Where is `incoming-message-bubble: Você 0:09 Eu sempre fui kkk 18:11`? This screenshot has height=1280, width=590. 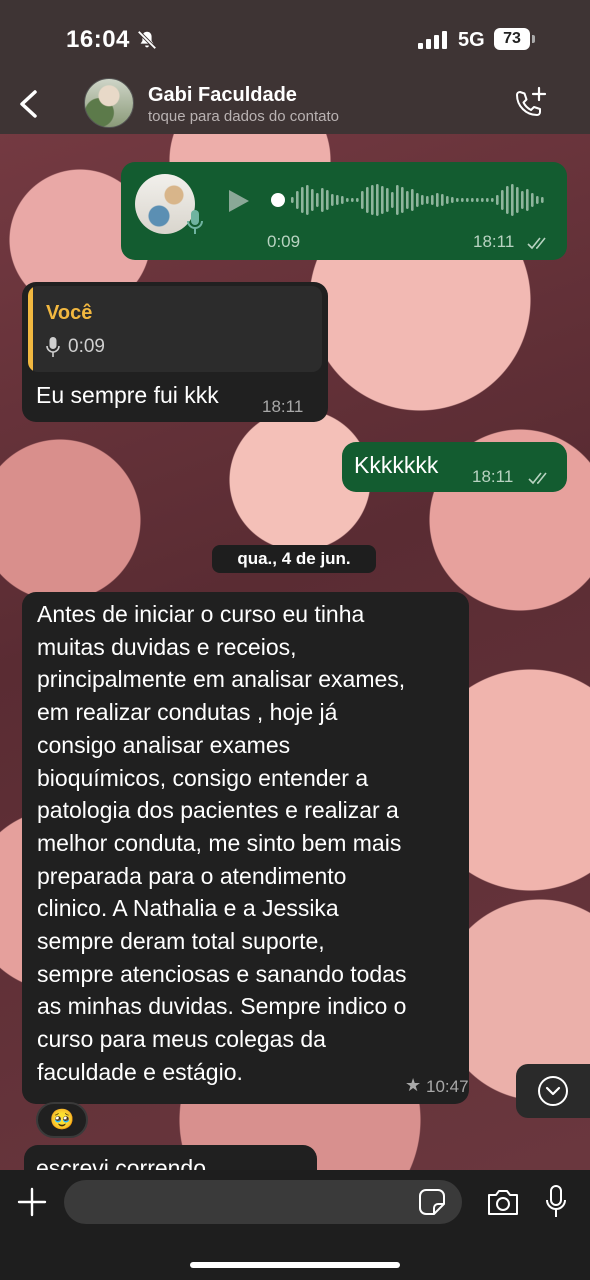 incoming-message-bubble: Você 0:09 Eu sempre fui kkk 18:11 is located at coordinates (175, 352).